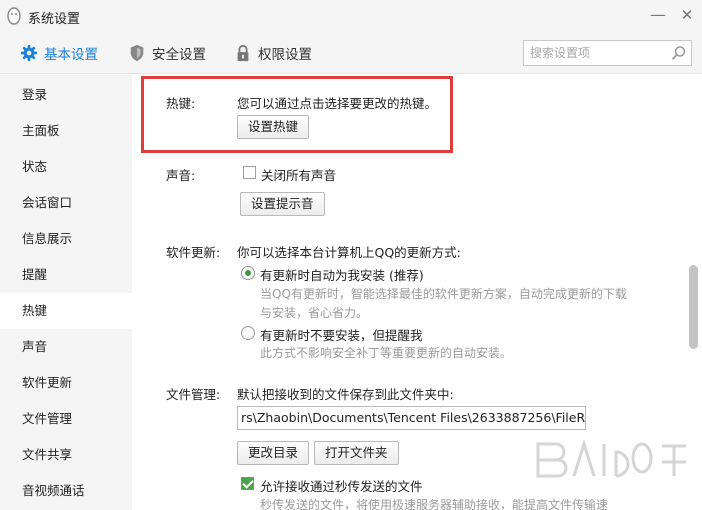 This screenshot has height=510, width=702. Describe the element at coordinates (349, 252) in the screenshot. I see `update-description: 你可以选择本台计算机上QQ的更新方式:` at that location.